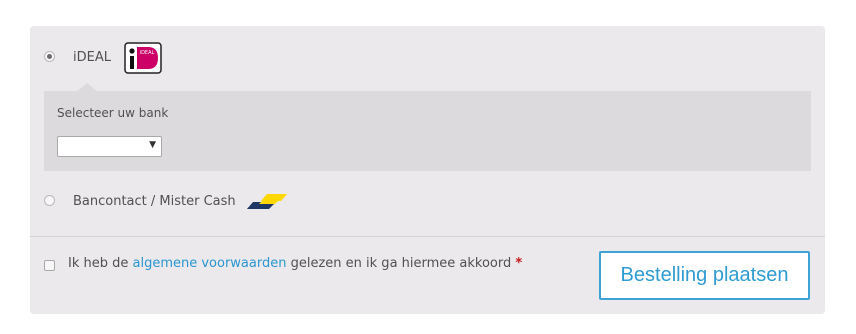 Image resolution: width=856 pixels, height=334 pixels. I want to click on place-order-button: Bestelling plaatsen, so click(704, 275).